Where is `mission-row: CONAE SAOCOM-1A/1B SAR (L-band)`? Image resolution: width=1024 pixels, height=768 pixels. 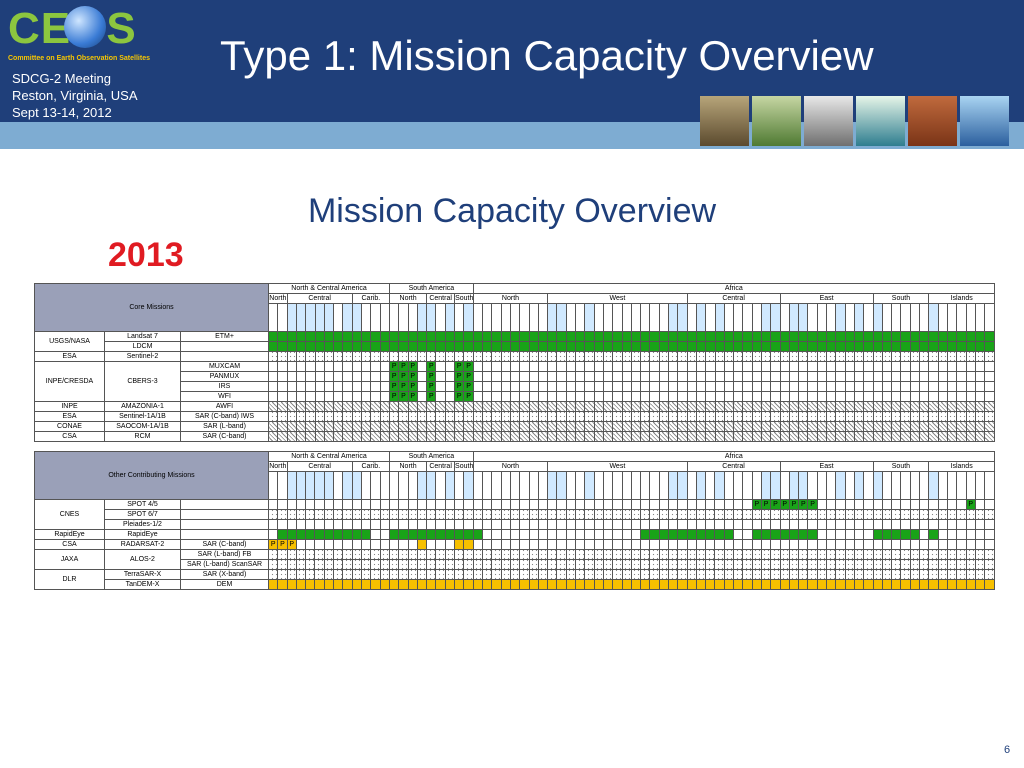 mission-row: CONAE SAOCOM-1A/1B SAR (L-band) is located at coordinates (514, 426).